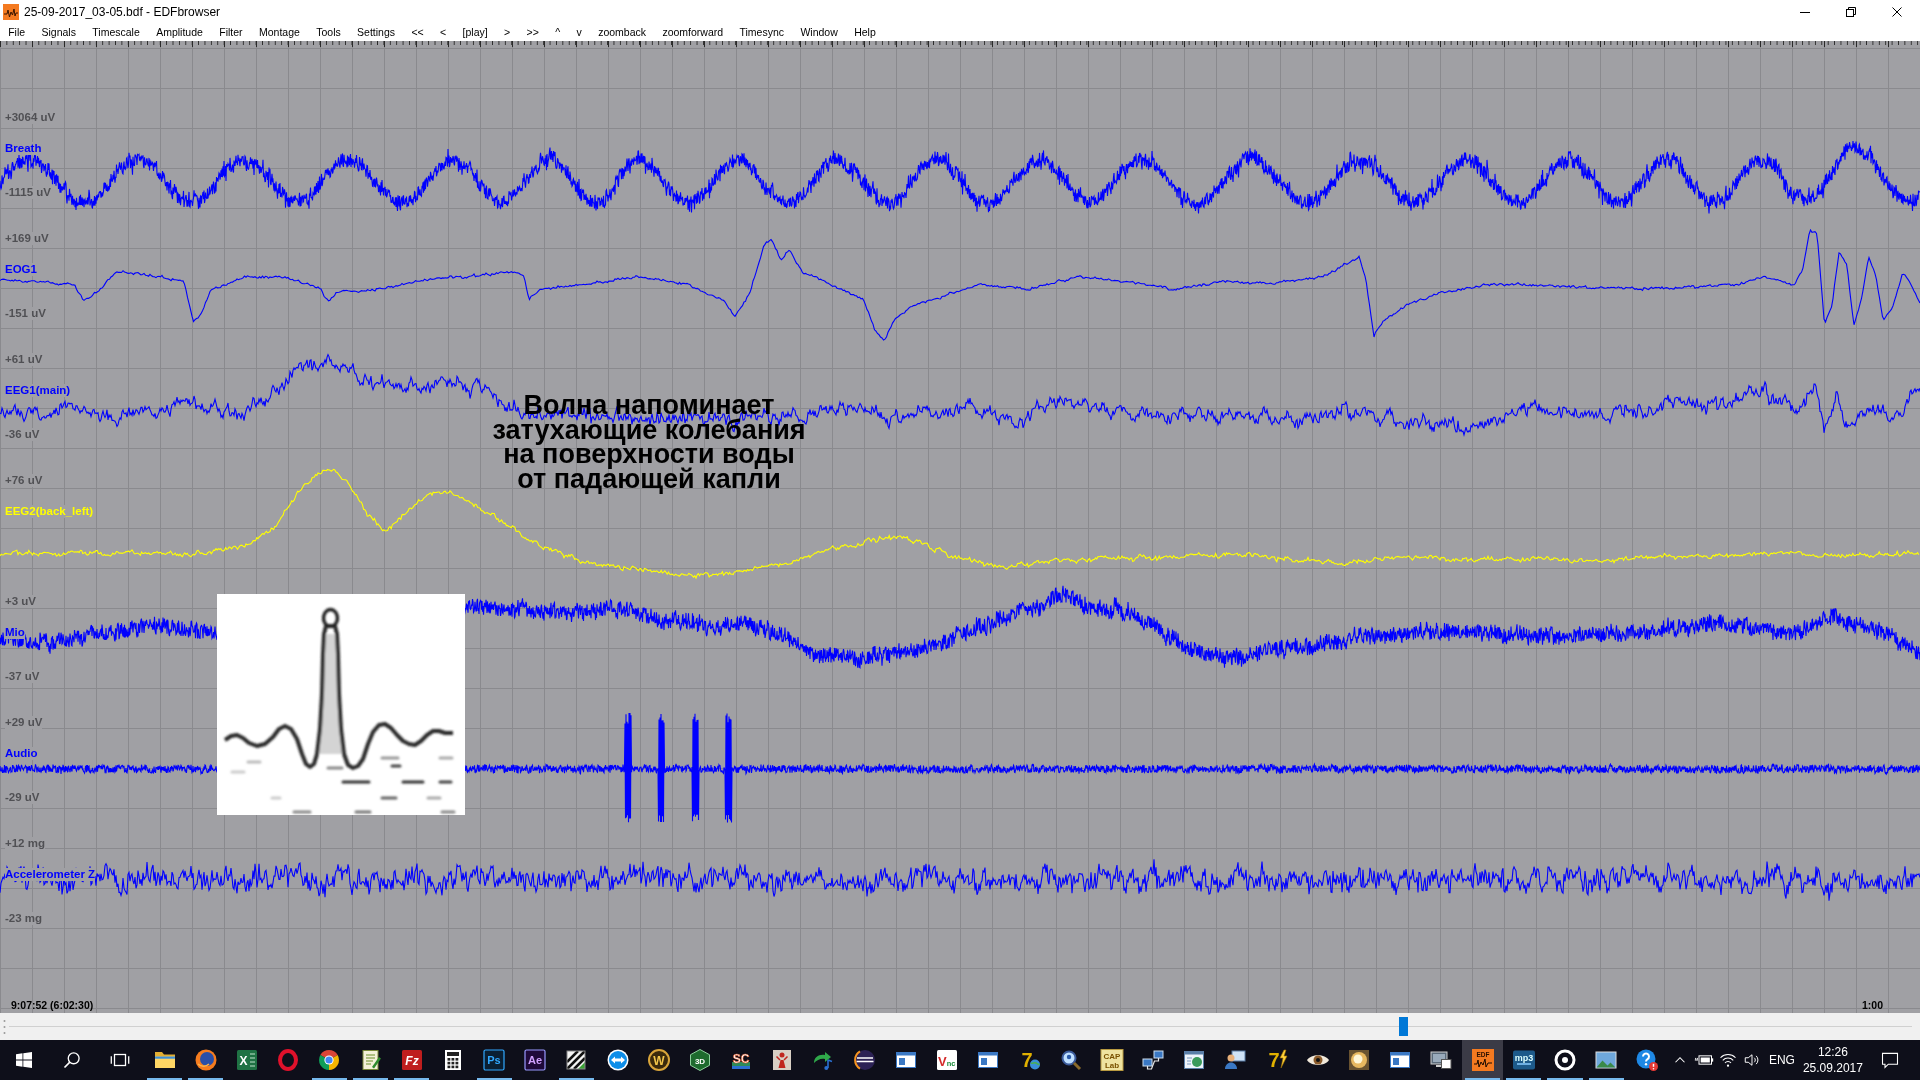 The width and height of the screenshot is (1920, 1080). What do you see at coordinates (1359, 1060) in the screenshot?
I see `orb-icon` at bounding box center [1359, 1060].